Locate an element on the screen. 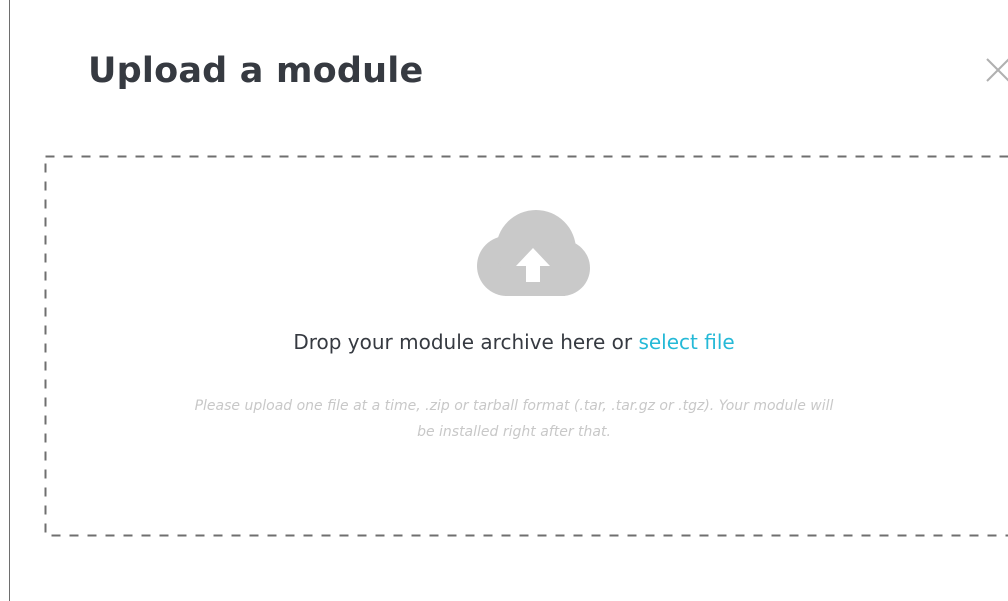  window-edge-divider is located at coordinates (9, 300).